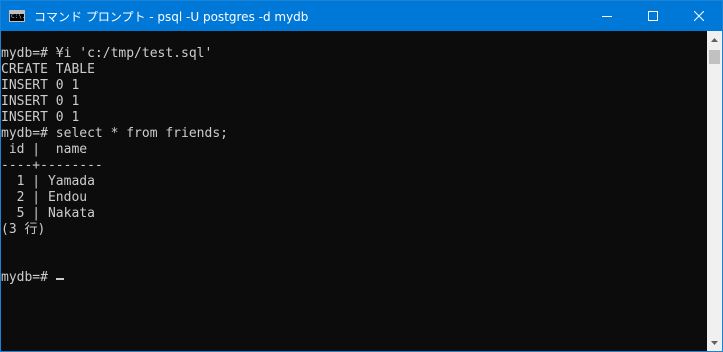  Describe the element at coordinates (171, 16) in the screenshot. I see `window-title: コマンド プロンプト - psql -U postgres -d mydb` at that location.